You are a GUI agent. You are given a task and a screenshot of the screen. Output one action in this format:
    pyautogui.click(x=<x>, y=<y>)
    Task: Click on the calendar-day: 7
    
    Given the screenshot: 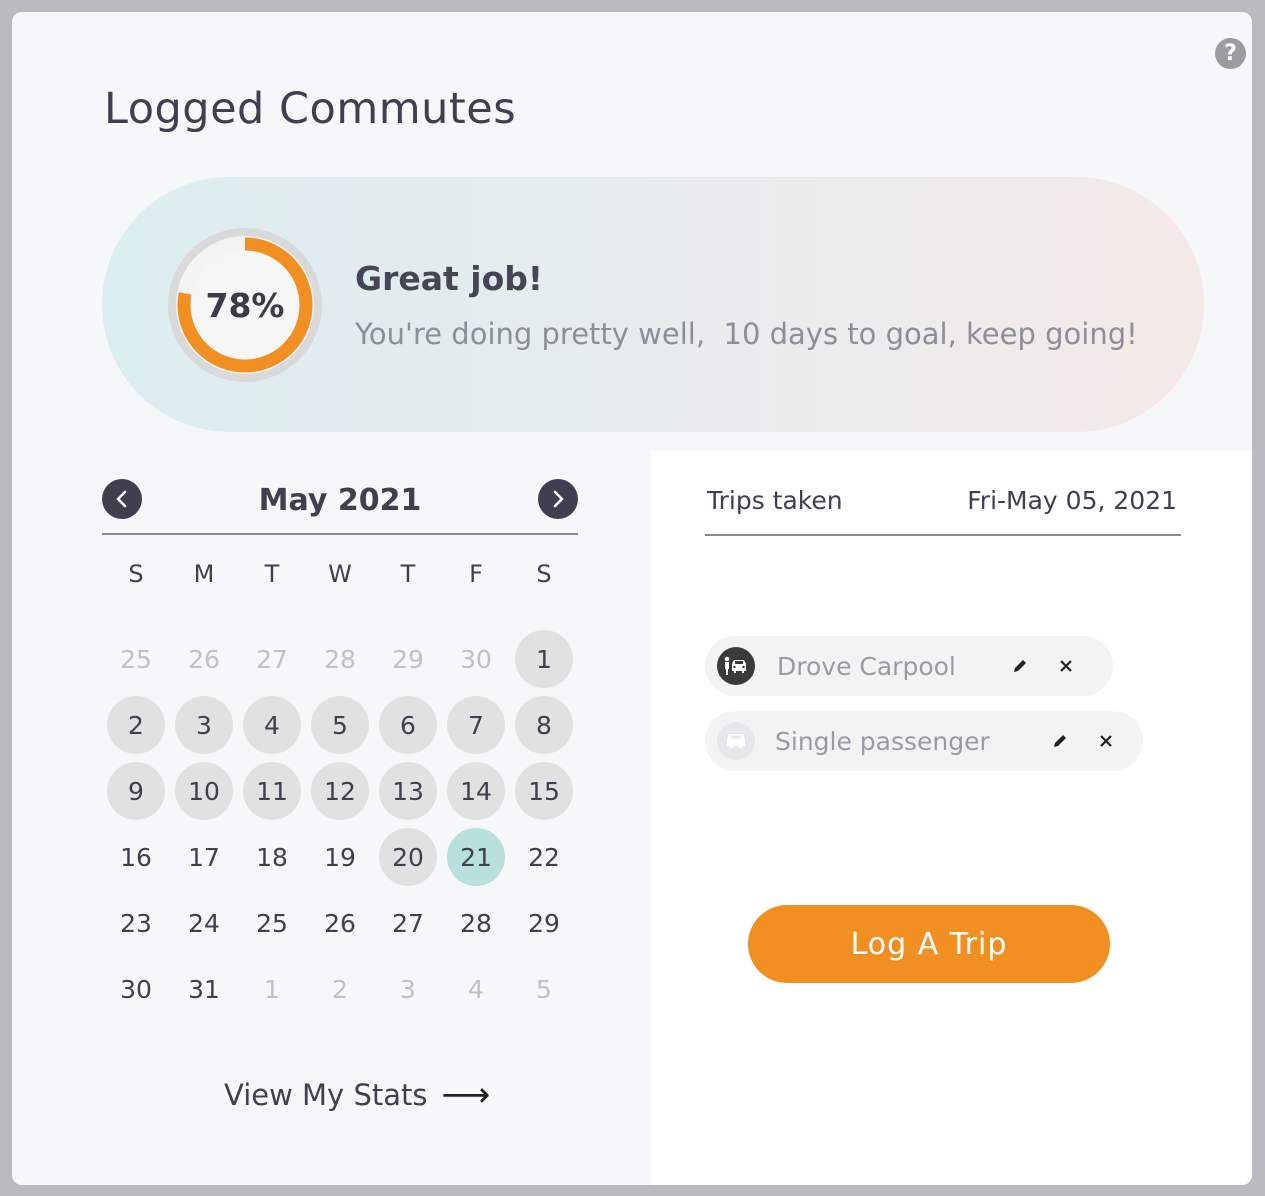 What is the action you would take?
    pyautogui.click(x=476, y=725)
    